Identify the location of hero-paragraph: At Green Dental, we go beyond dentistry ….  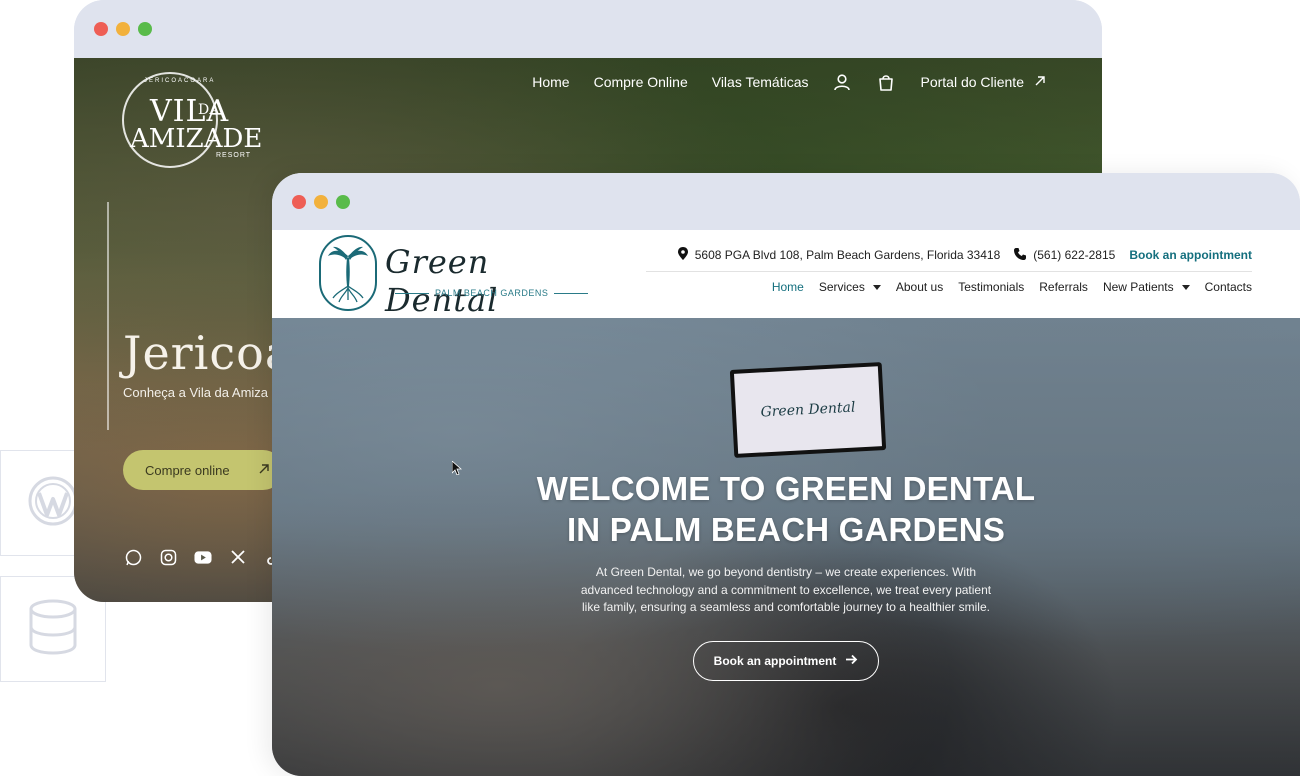
(786, 589).